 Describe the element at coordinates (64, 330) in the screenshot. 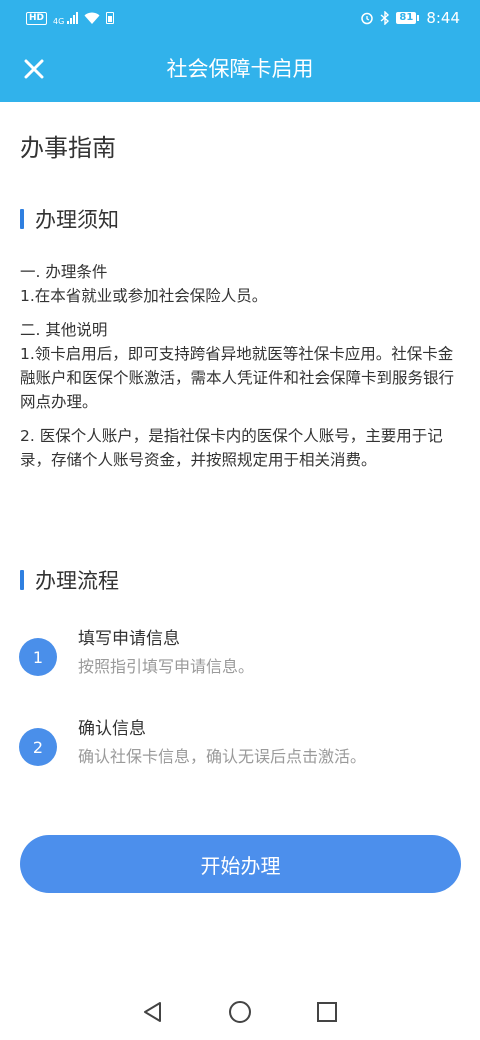

I see `other-heading: 二. 其他说明` at that location.